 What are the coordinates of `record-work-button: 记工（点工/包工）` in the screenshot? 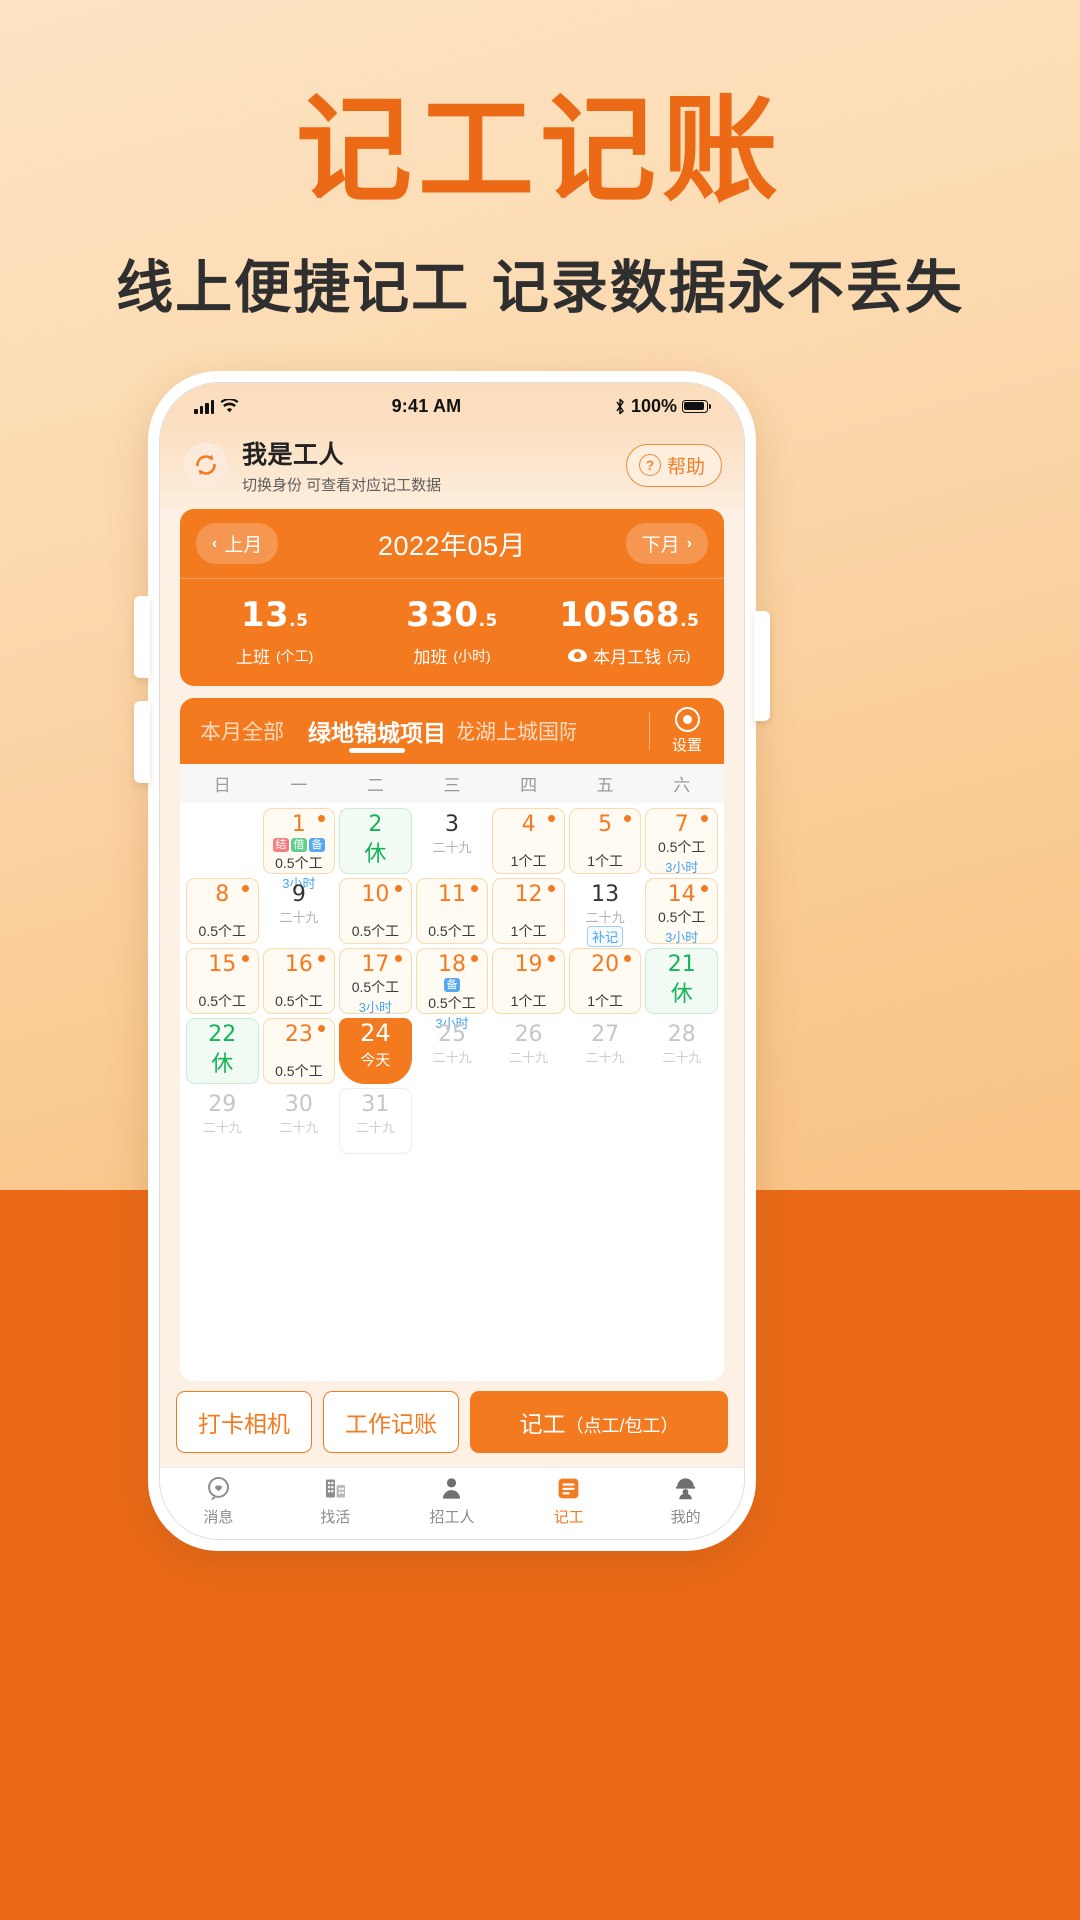 It's located at (599, 1422).